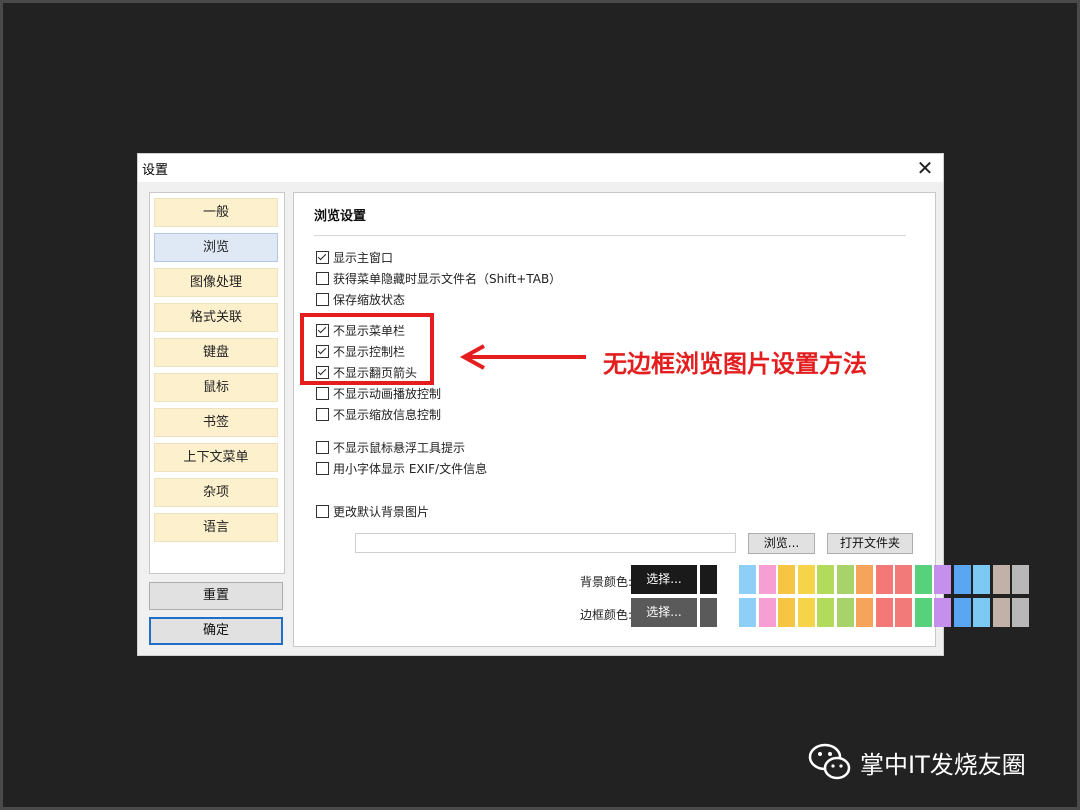 Image resolution: width=1080 pixels, height=810 pixels. What do you see at coordinates (216, 422) in the screenshot?
I see `sidebar-item-bookmarks: 书签` at bounding box center [216, 422].